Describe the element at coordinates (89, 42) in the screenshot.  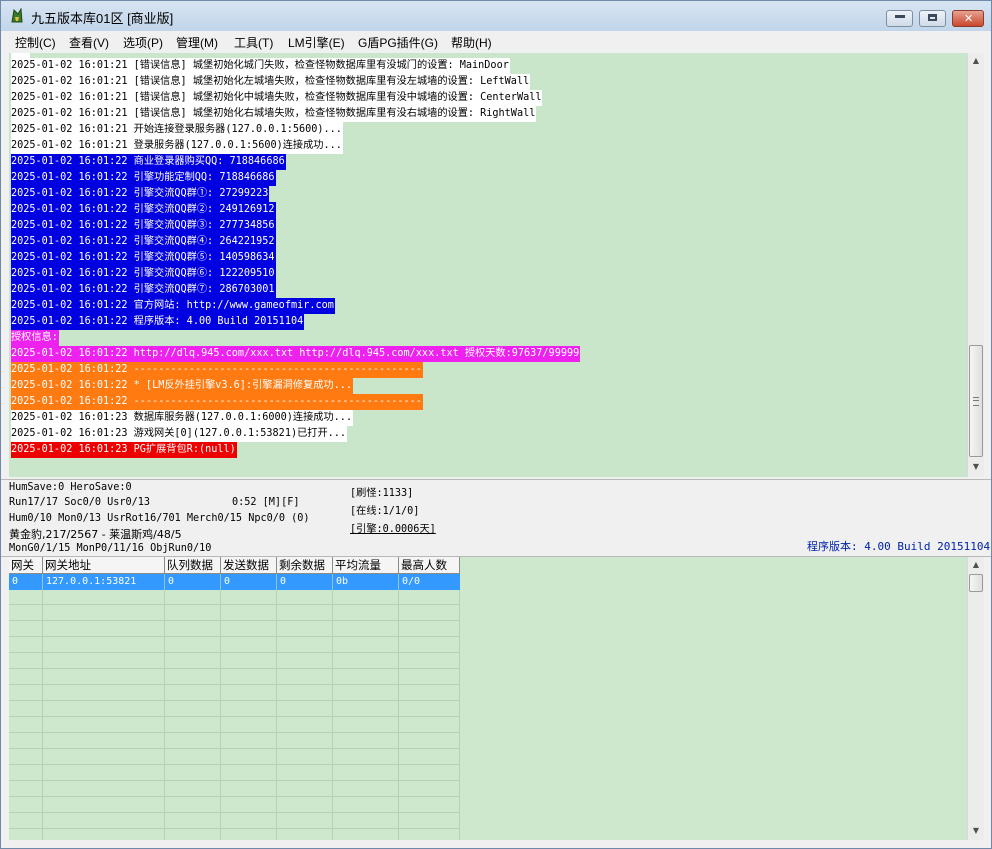
I see `menu-view: 查看(V)` at that location.